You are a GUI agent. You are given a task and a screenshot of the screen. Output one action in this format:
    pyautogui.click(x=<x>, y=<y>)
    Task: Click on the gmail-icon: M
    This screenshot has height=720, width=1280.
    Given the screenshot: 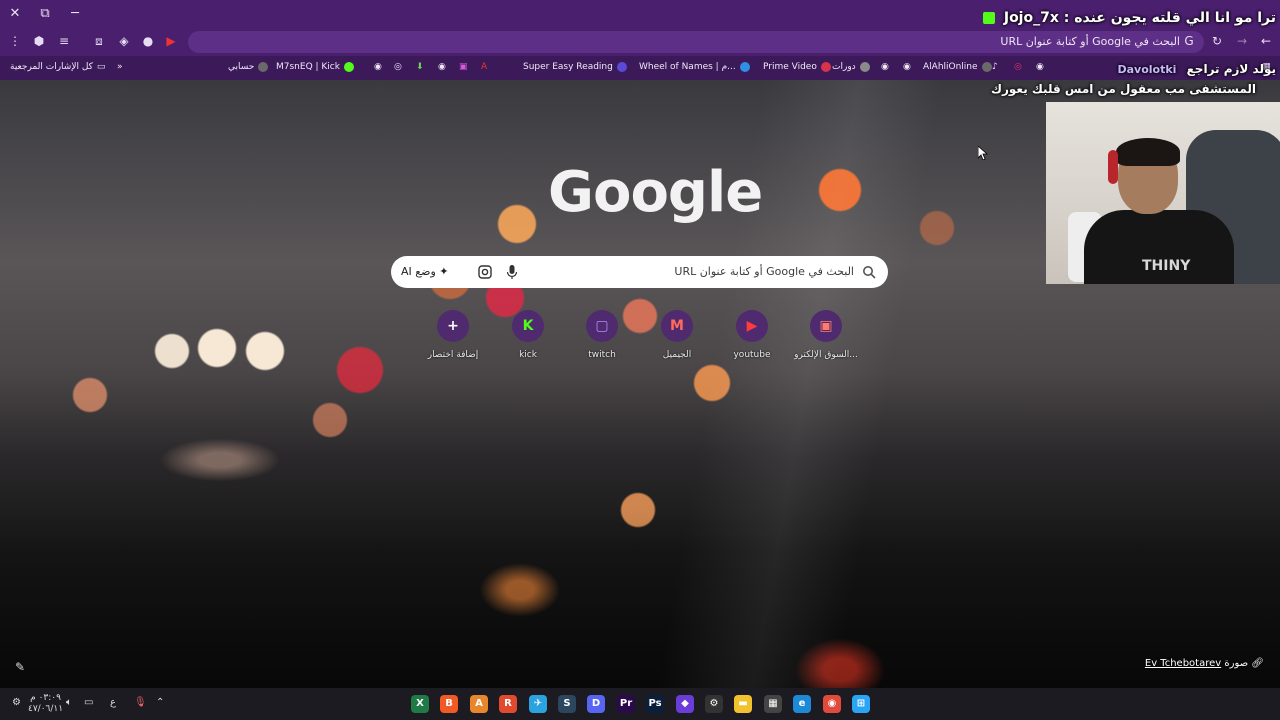 What is the action you would take?
    pyautogui.click(x=677, y=326)
    